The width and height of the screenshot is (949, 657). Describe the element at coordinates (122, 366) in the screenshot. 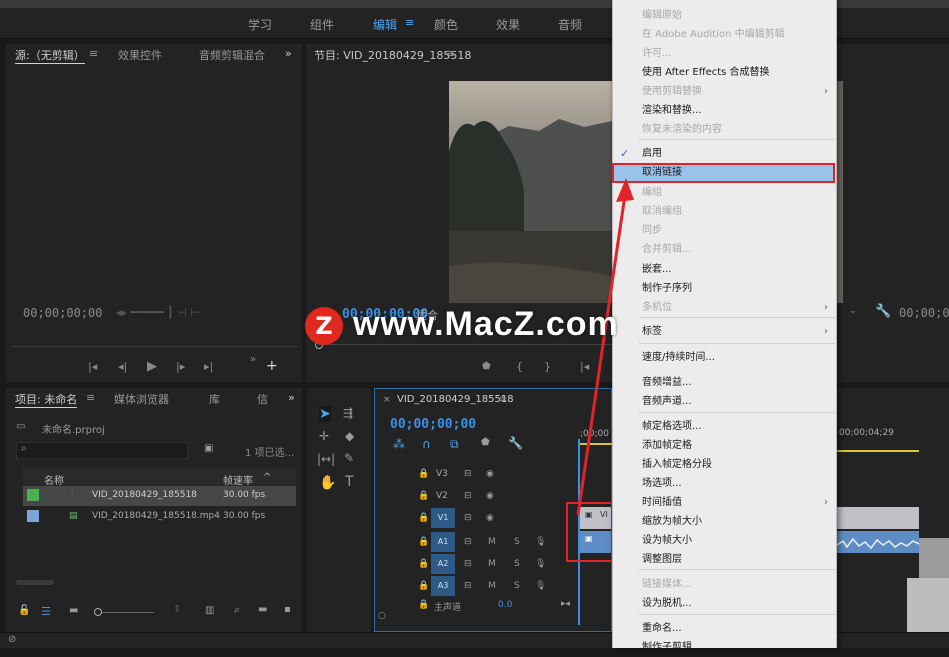

I see `step-back-icon: ◂|` at that location.